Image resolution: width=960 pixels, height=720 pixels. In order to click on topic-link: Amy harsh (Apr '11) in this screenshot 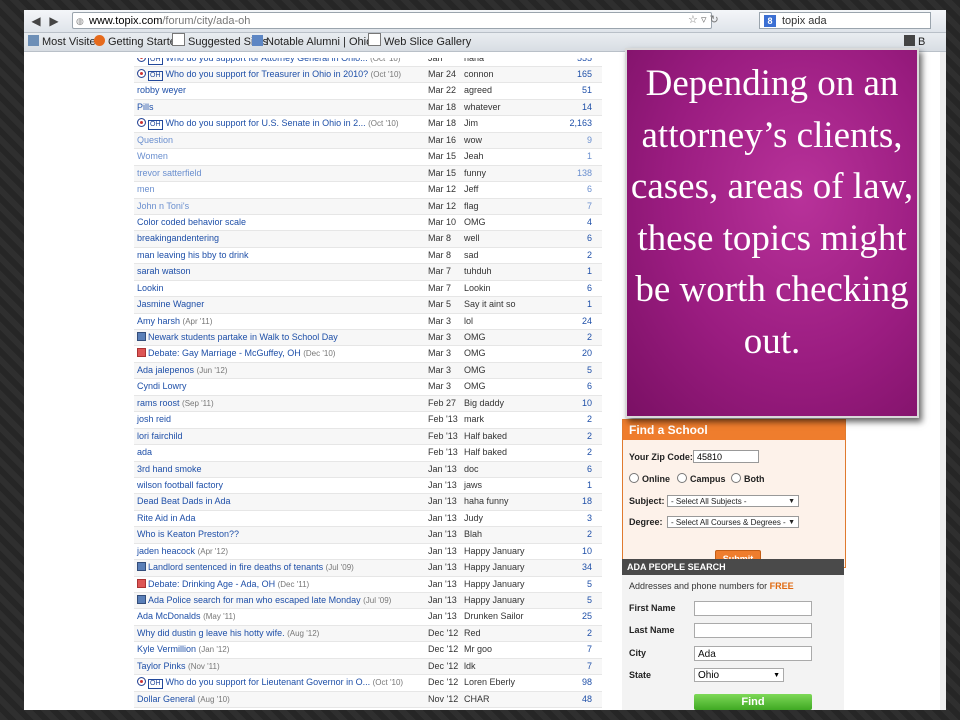, I will do `click(174, 321)`.